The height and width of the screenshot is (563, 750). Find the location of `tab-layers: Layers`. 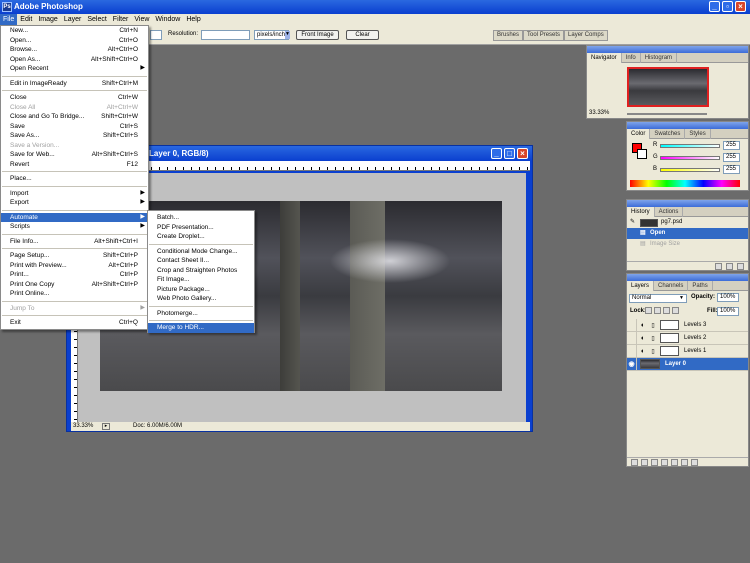

tab-layers: Layers is located at coordinates (641, 285).